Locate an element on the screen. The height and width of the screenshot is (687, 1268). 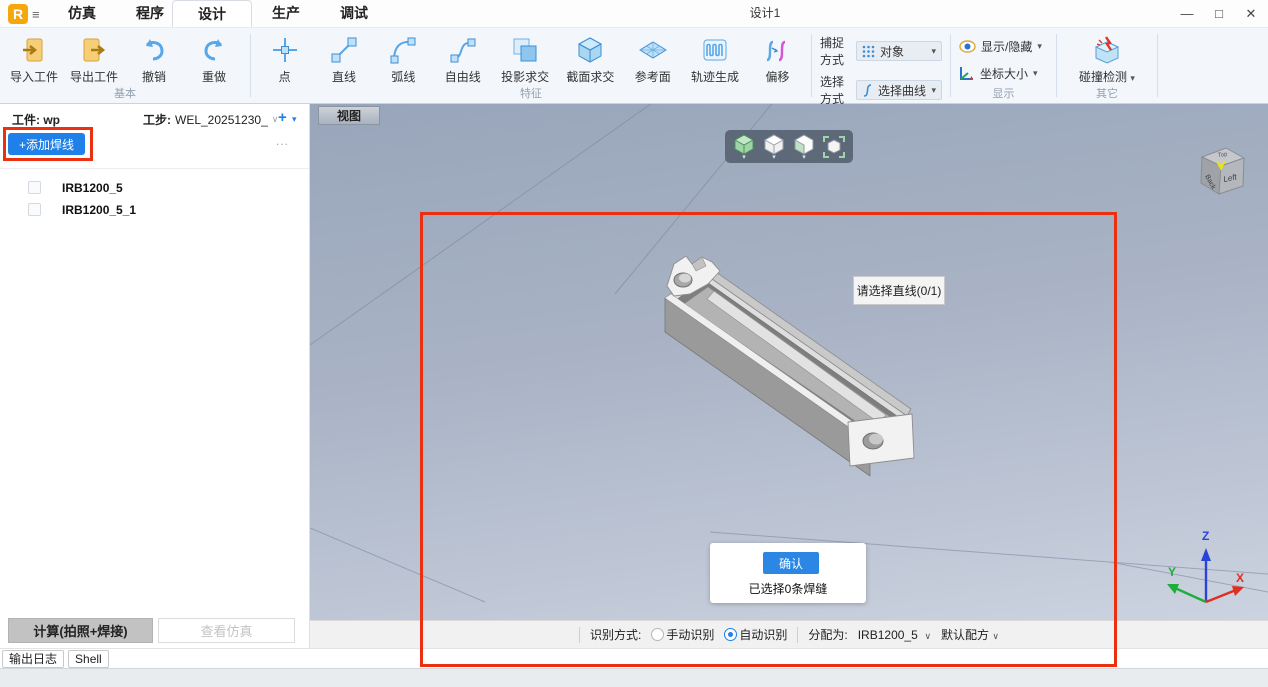
ribbon-group-other: 碰撞检测 ▾ 其它 is located at coordinates (1107, 65).